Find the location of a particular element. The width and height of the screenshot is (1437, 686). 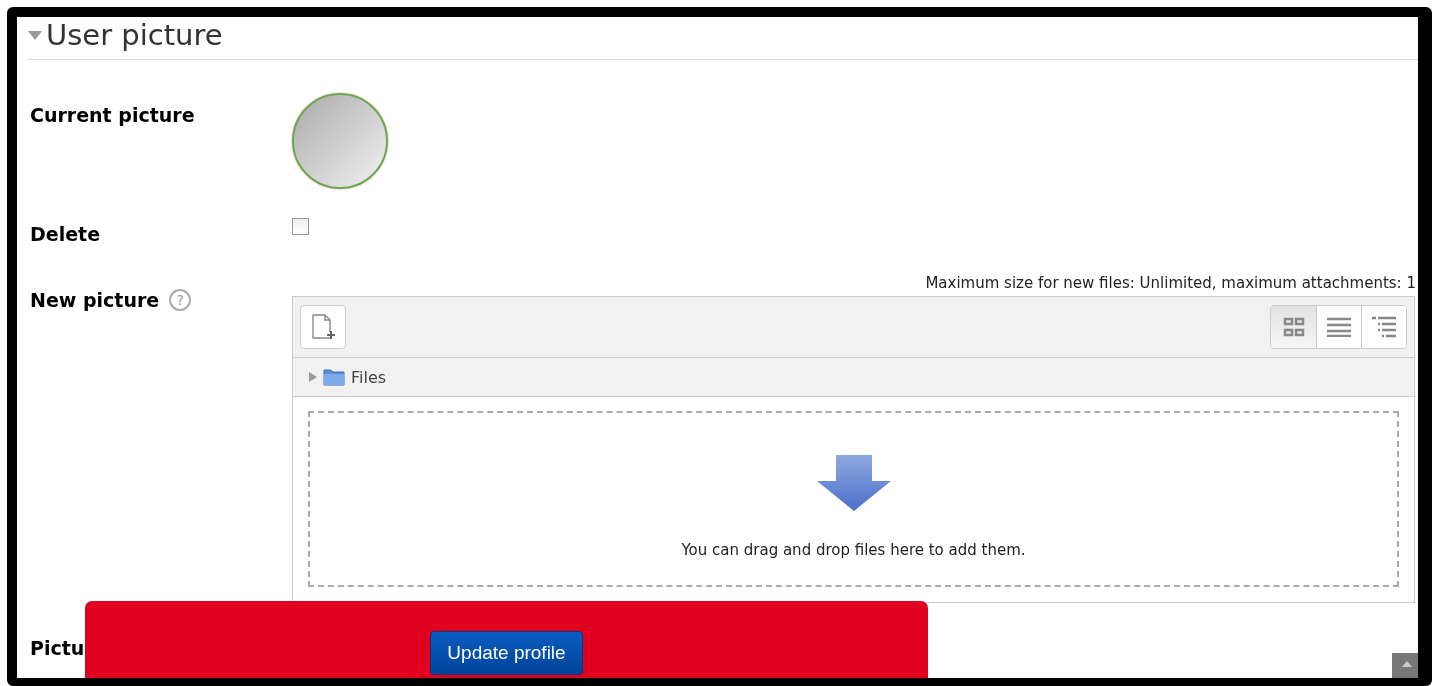

drop-hint-text: You can drag and drop files here to add them. is located at coordinates (853, 550).